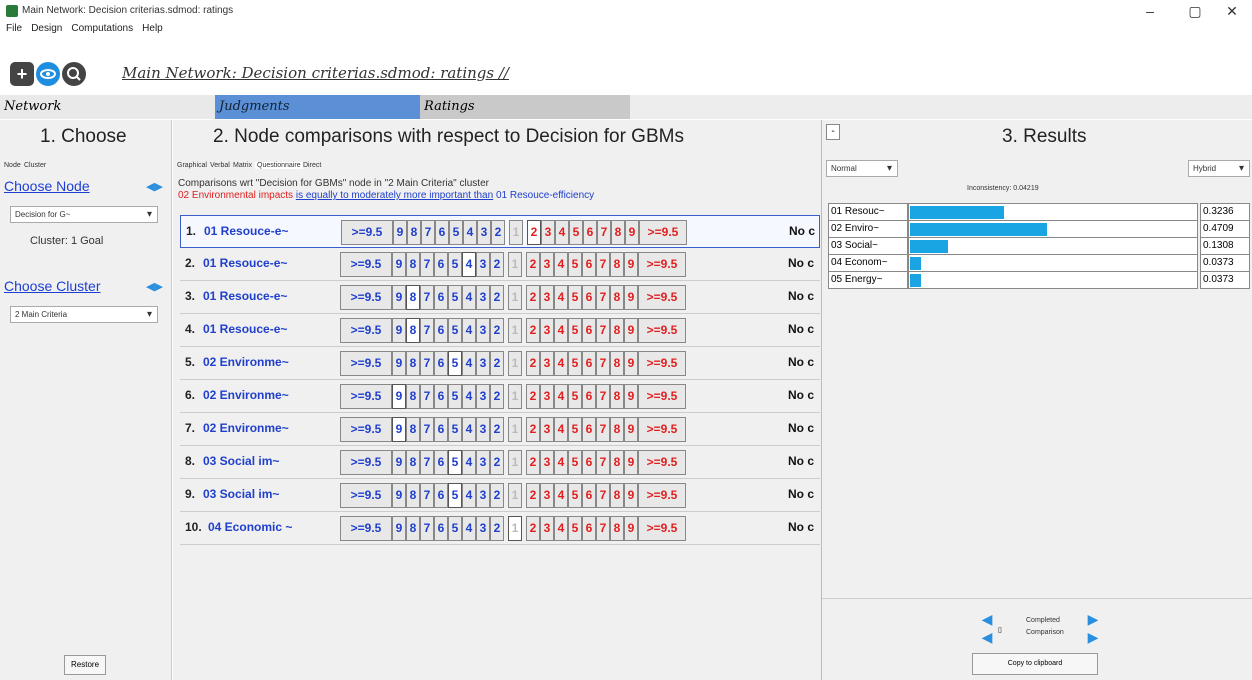  What do you see at coordinates (312, 165) in the screenshot?
I see `tab-direct: Direct` at bounding box center [312, 165].